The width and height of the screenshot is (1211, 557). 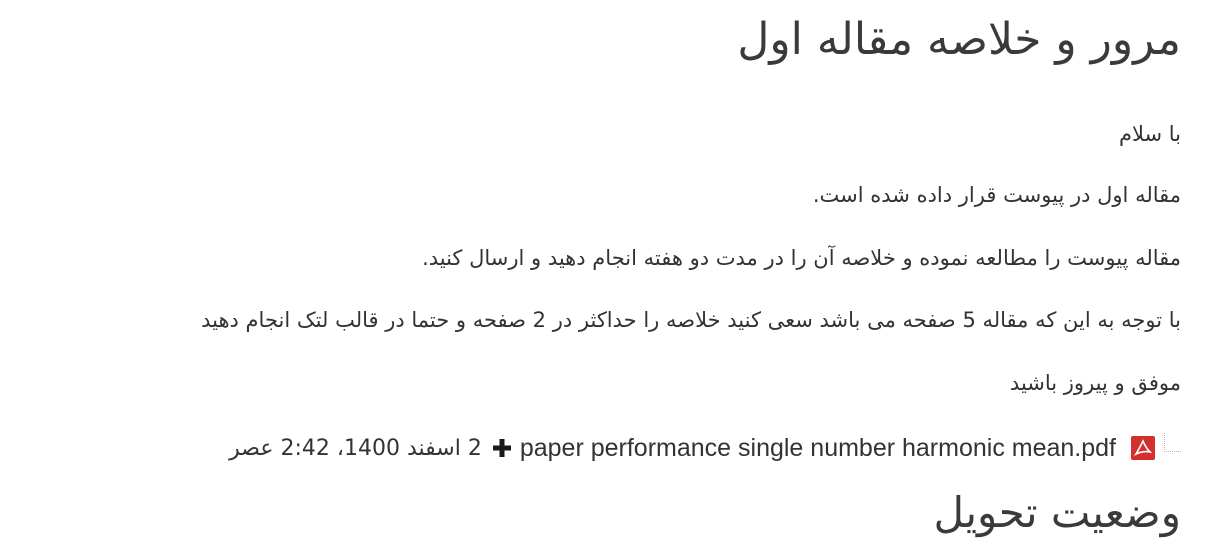 I want to click on plus-icon, so click(x=502, y=448).